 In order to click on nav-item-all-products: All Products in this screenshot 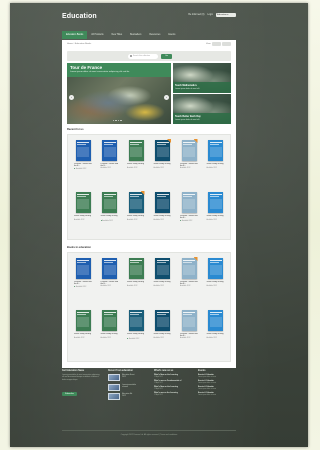, I will do `click(97, 35)`.